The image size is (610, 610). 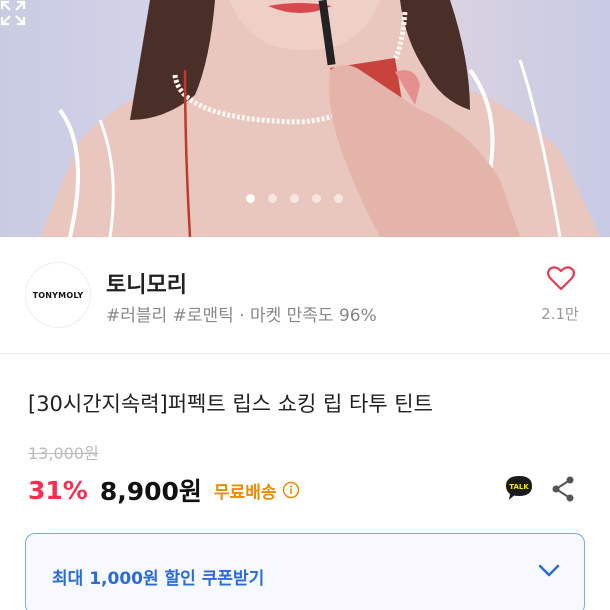 What do you see at coordinates (305, 353) in the screenshot?
I see `section-divider` at bounding box center [305, 353].